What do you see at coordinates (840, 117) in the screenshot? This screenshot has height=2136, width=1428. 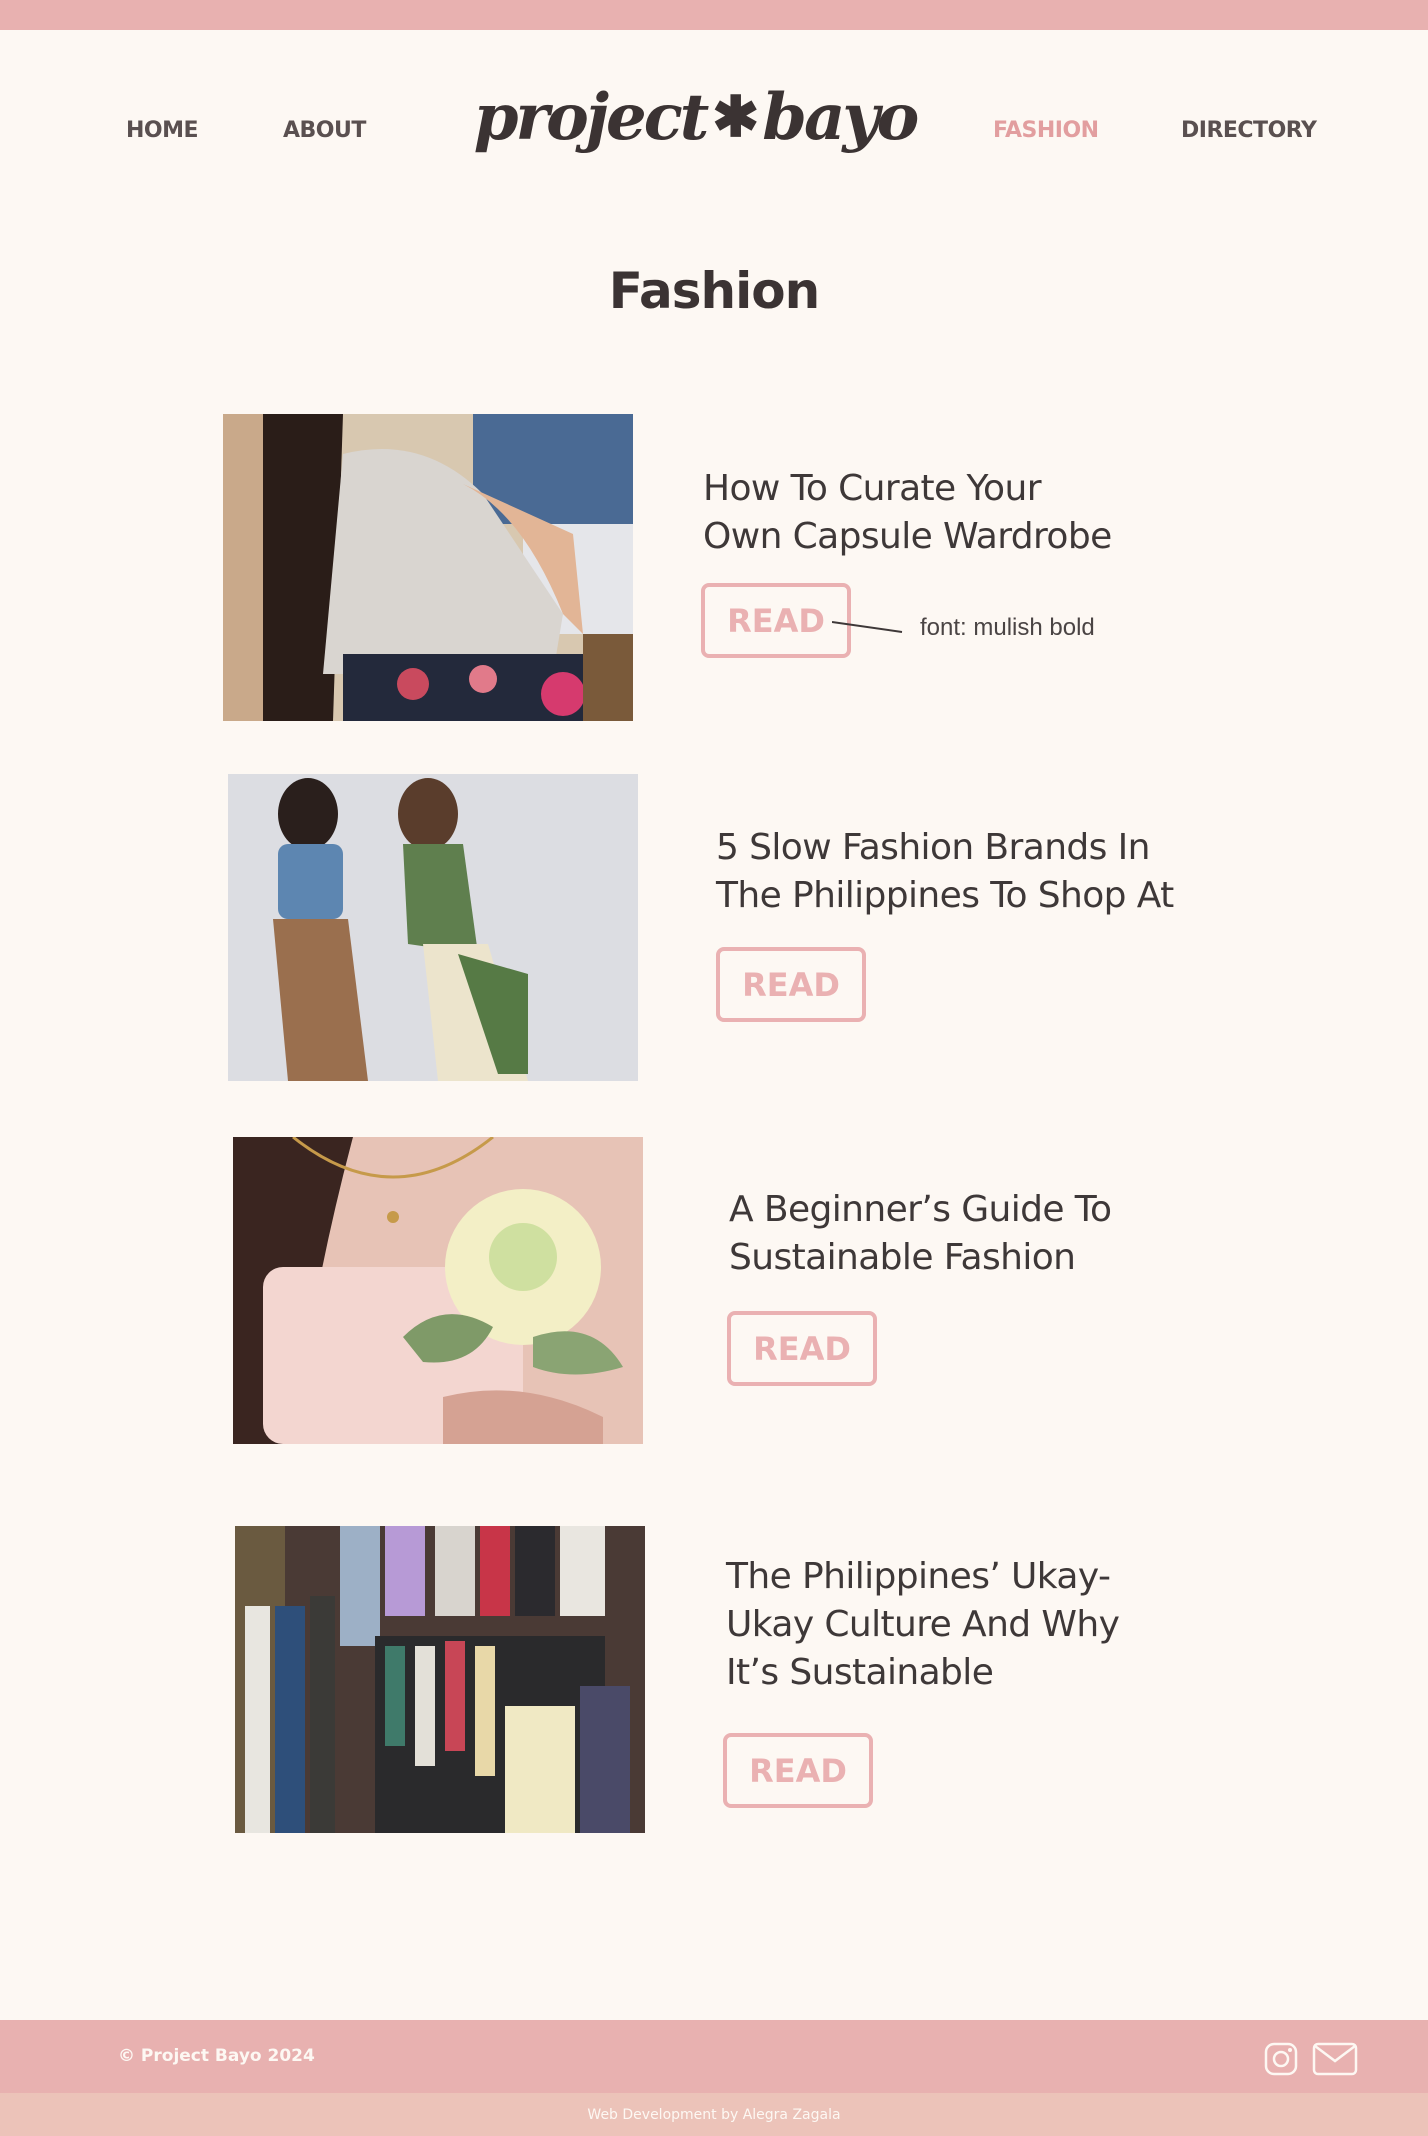 I see `logo-text-bayo: bayo` at bounding box center [840, 117].